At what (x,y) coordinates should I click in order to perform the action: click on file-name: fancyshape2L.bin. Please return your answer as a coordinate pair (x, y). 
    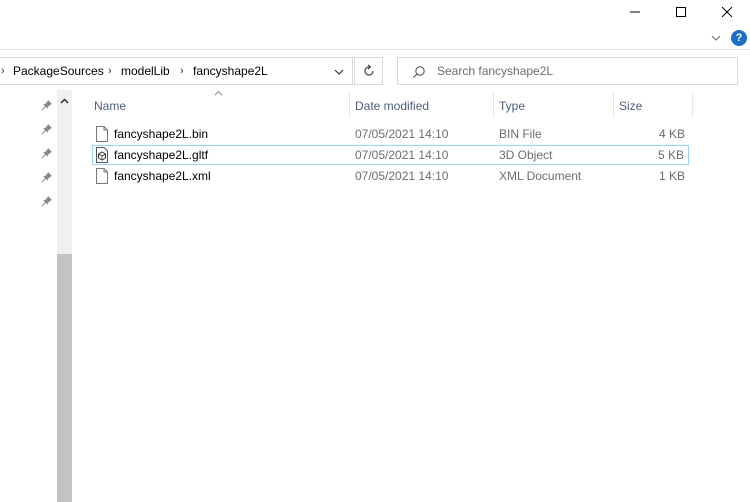
    Looking at the image, I should click on (161, 134).